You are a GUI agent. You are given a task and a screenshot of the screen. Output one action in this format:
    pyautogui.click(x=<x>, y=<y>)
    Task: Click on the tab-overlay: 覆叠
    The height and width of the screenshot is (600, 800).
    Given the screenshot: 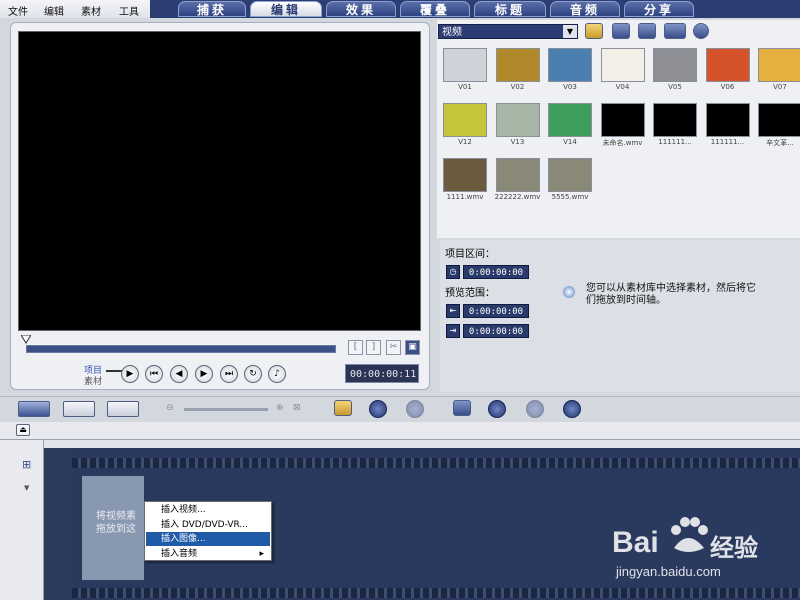 What is the action you would take?
    pyautogui.click(x=435, y=9)
    